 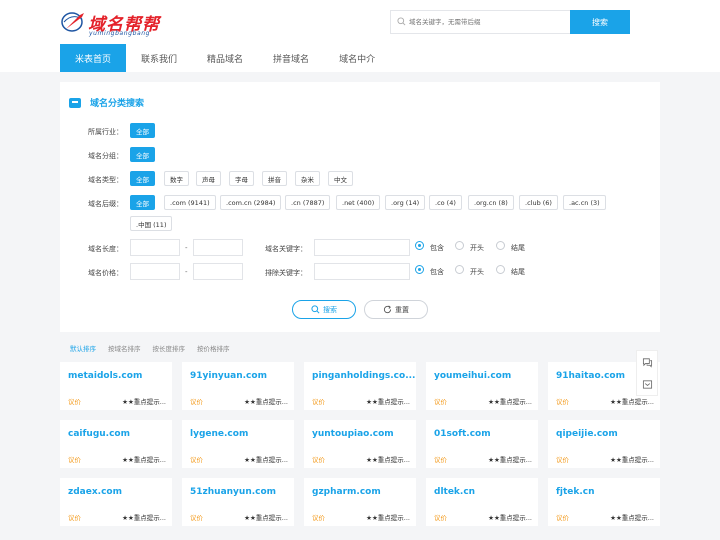 I want to click on card-domain: yuntoupiao.com, so click(x=364, y=434).